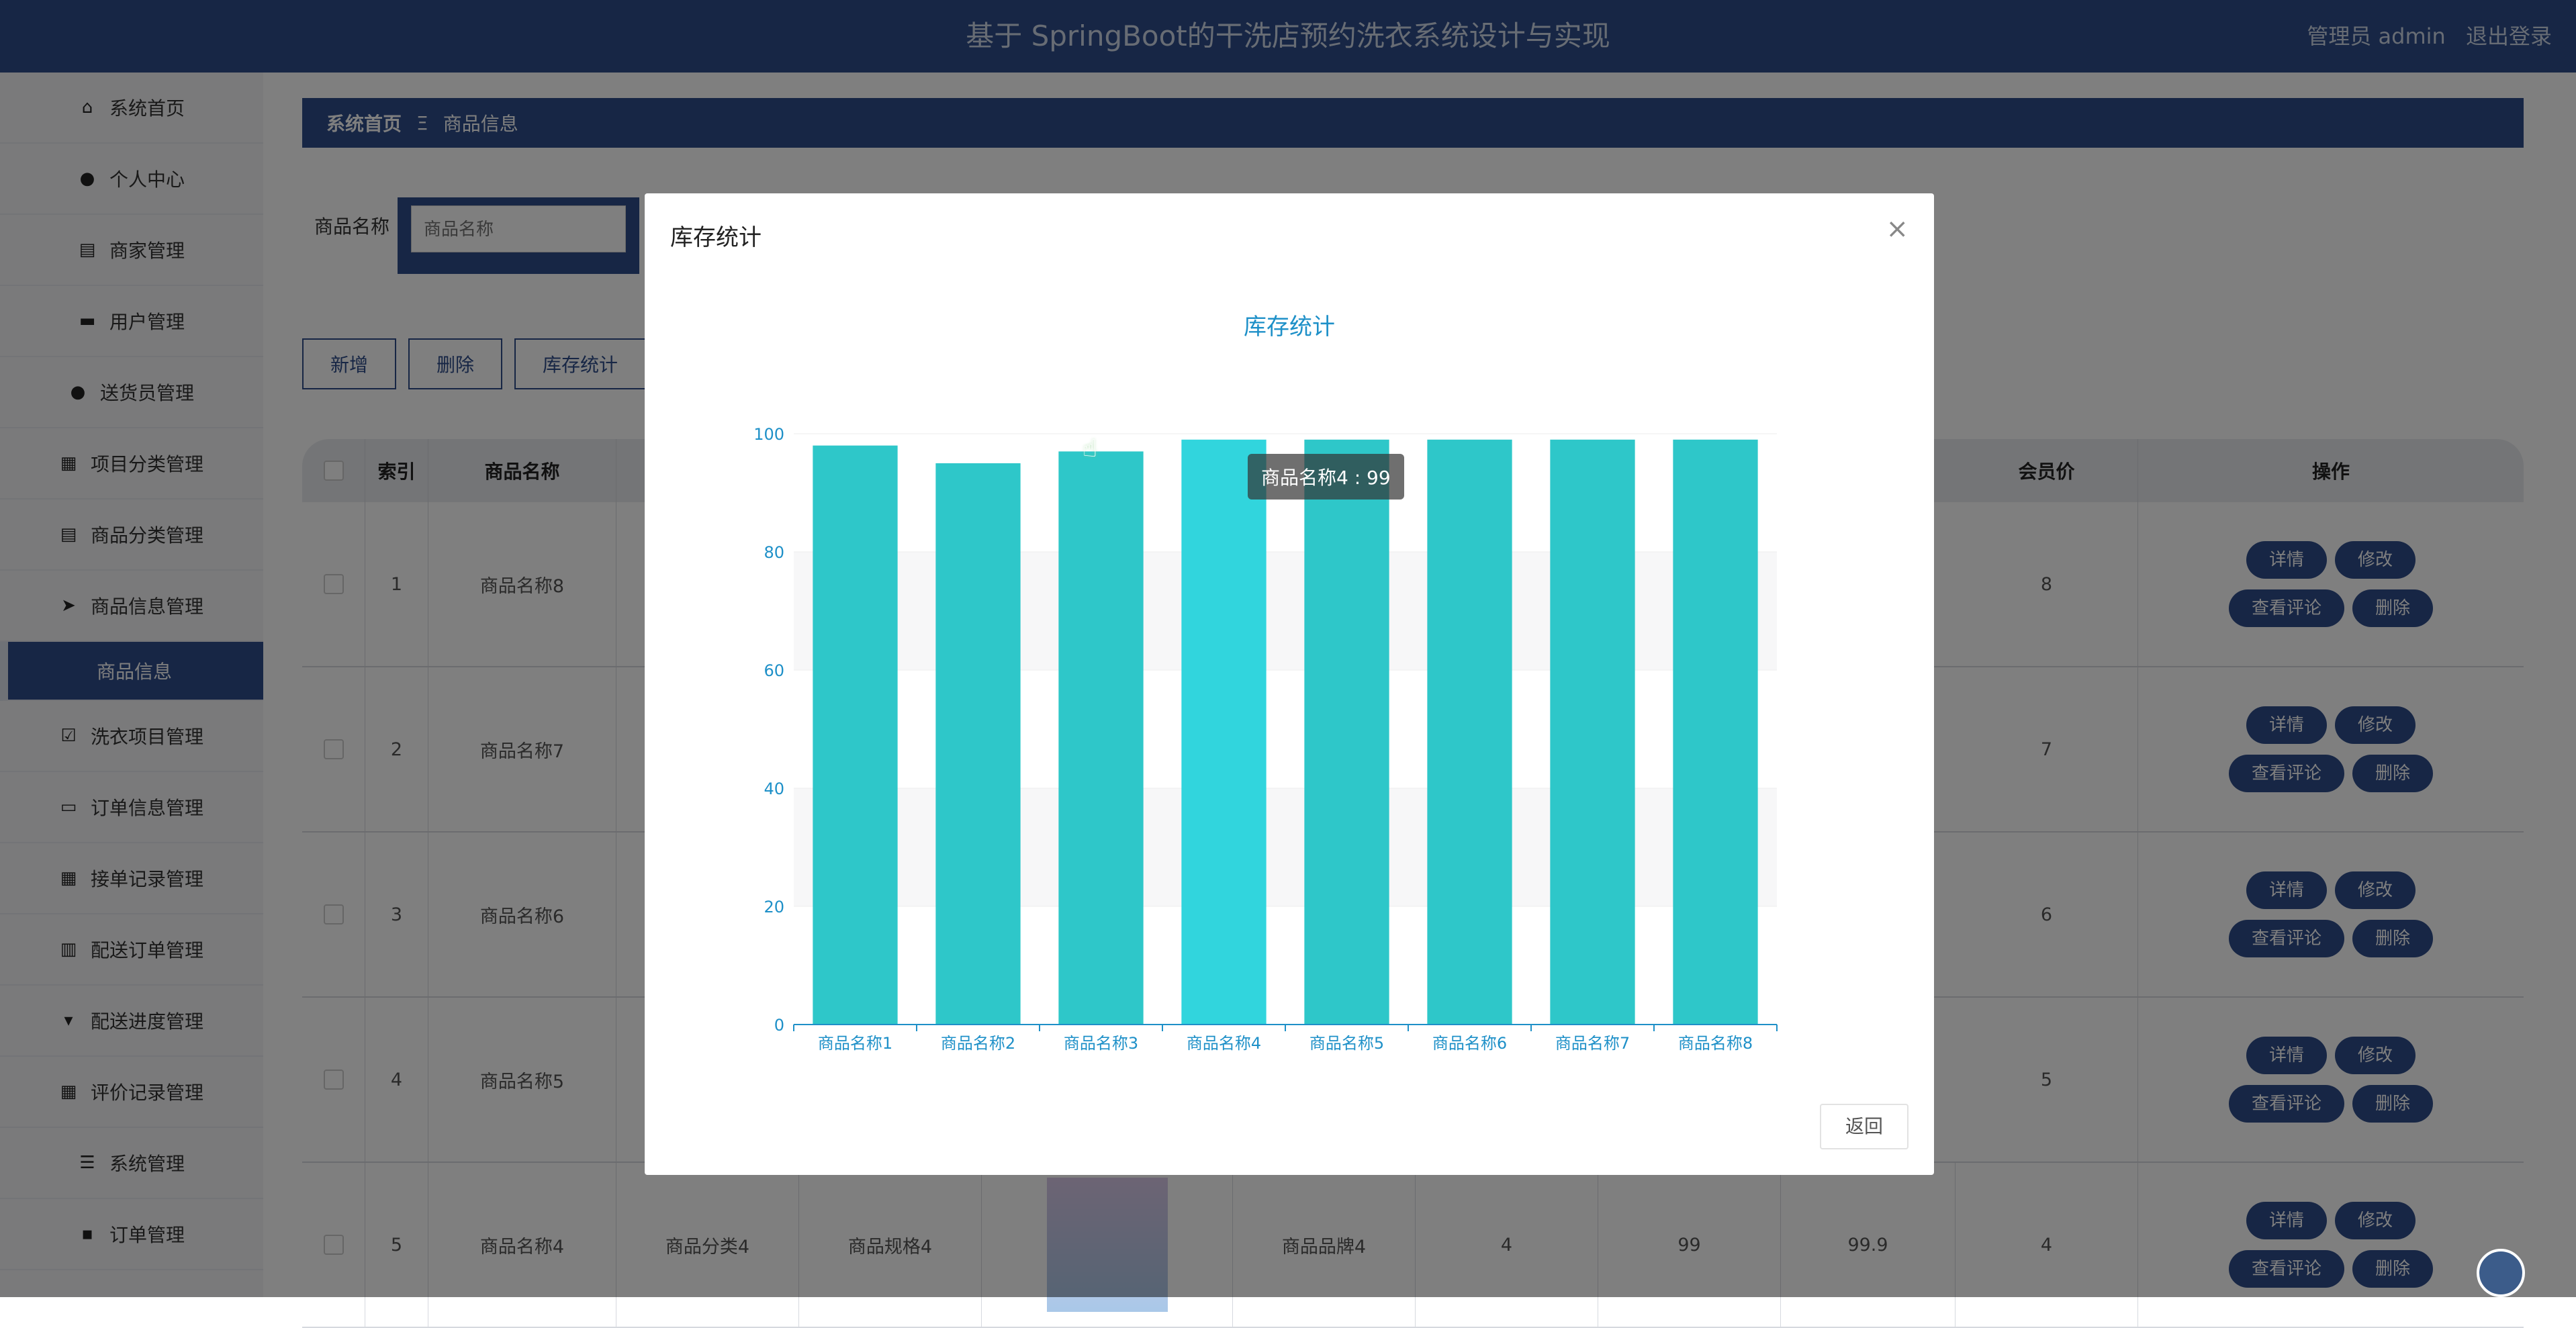  Describe the element at coordinates (774, 788) in the screenshot. I see `y-tick-label: 40` at that location.